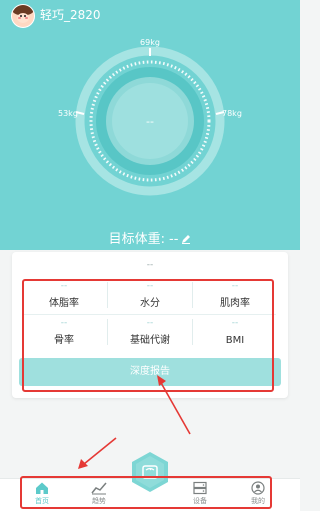 The image size is (320, 511). I want to click on card-weight-value: --, so click(150, 265).